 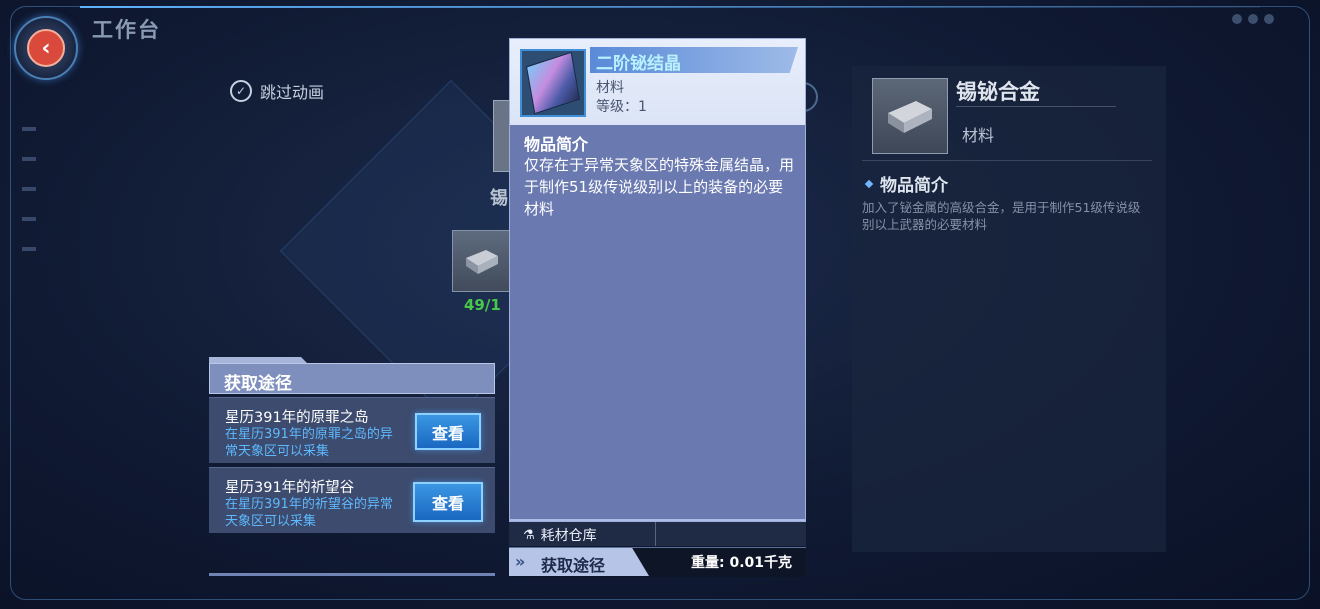 I want to click on item-name: 二阶铋结晶, so click(x=638, y=64).